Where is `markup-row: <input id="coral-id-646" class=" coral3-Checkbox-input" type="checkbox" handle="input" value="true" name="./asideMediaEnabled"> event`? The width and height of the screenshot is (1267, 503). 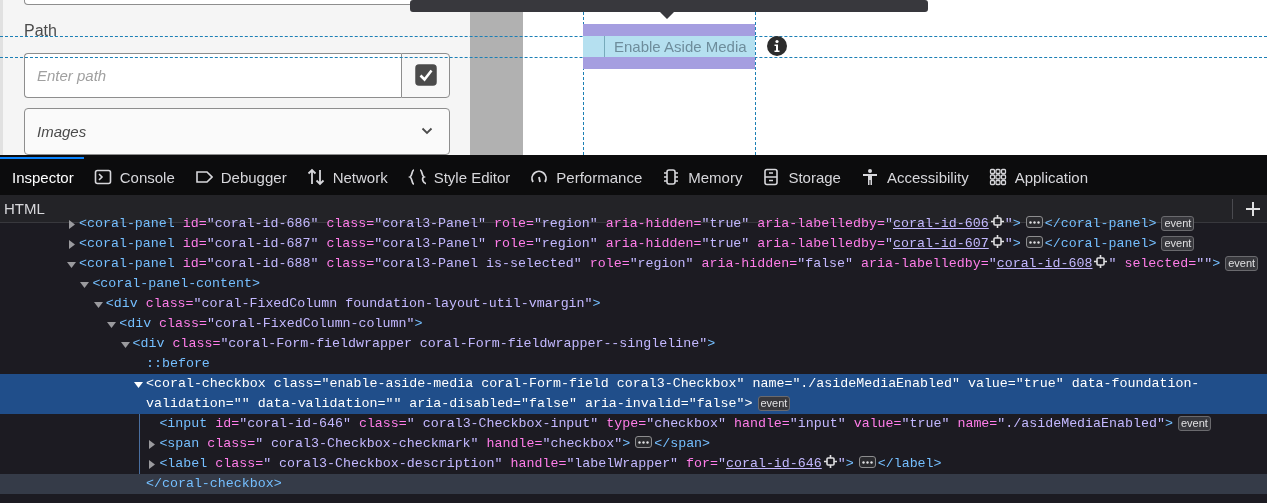
markup-row: <input id="coral-id-646" class=" coral3-Checkbox-input" type="checkbox" handle="input" value="true" name="./asideMediaEnabled"> event is located at coordinates (633, 424).